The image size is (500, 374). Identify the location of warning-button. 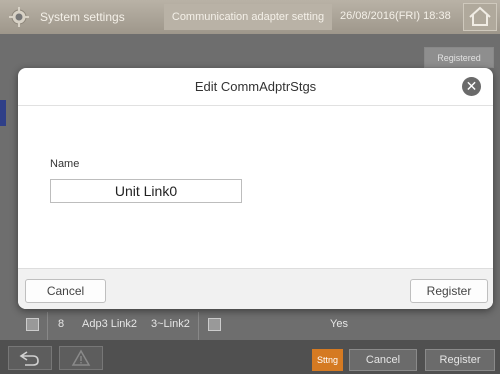
(81, 358).